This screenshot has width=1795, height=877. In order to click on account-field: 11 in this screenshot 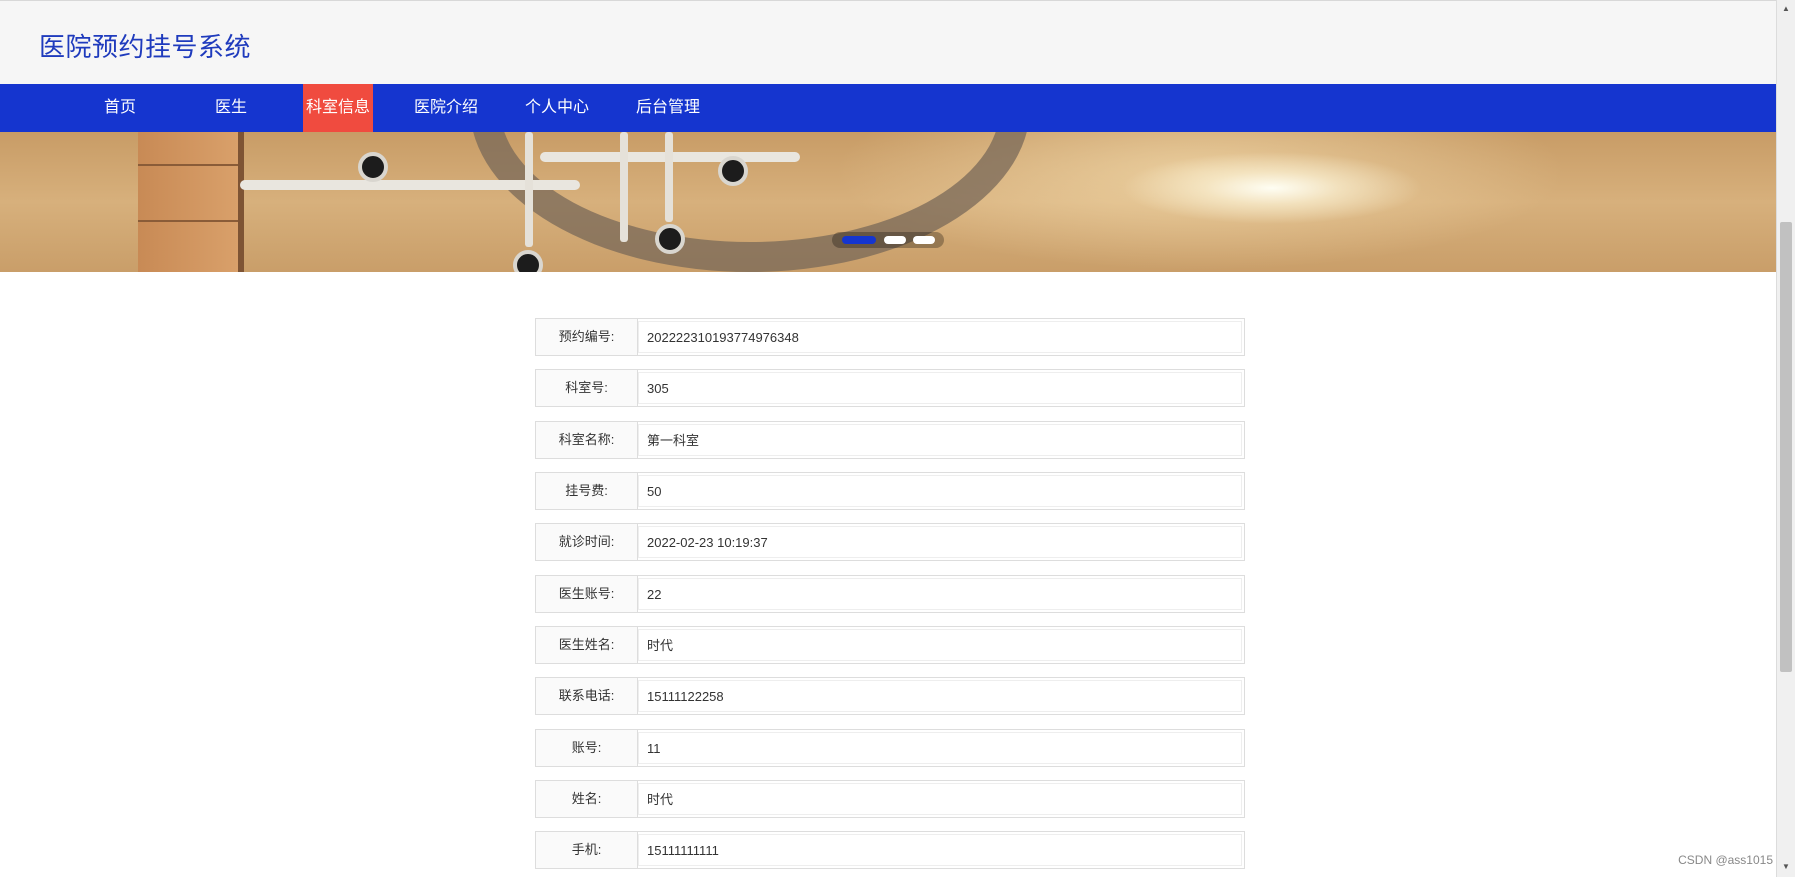, I will do `click(940, 748)`.